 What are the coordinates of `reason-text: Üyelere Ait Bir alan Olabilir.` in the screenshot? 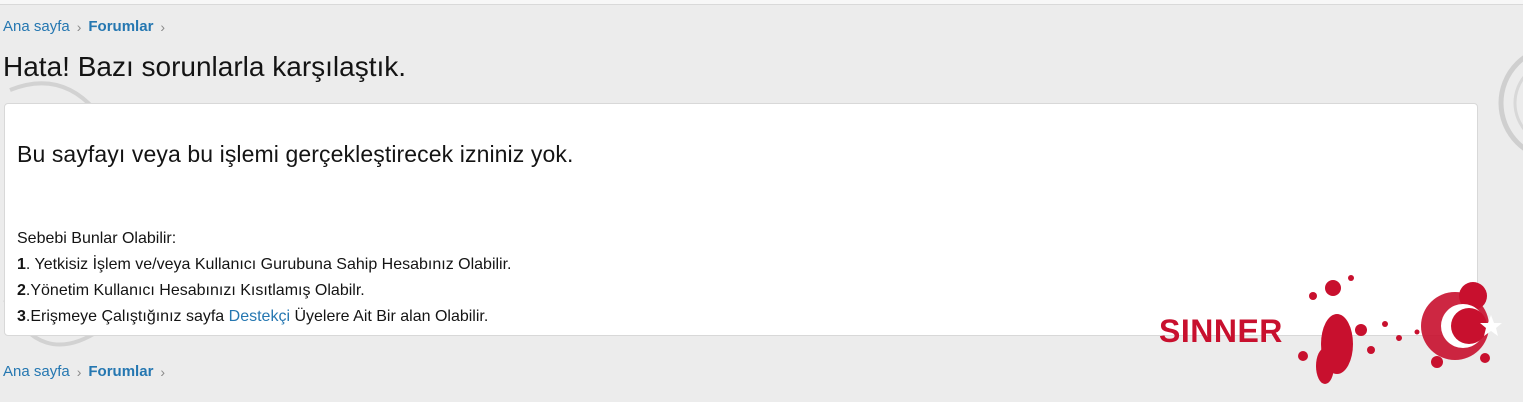 It's located at (389, 316).